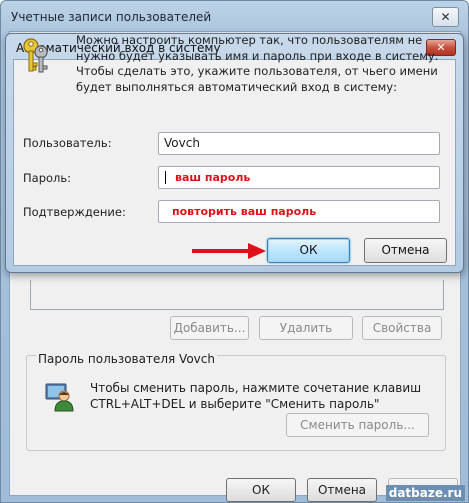 The height and width of the screenshot is (503, 469). I want to click on confirm-label: Подтверждение:, so click(74, 212).